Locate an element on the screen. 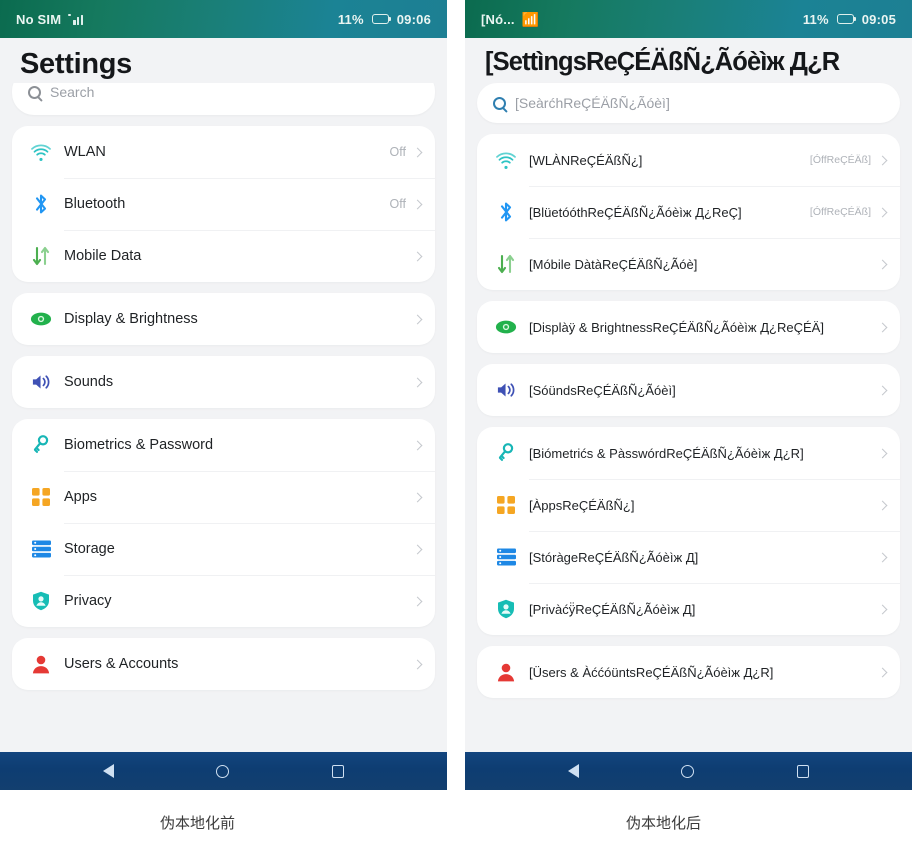 The image size is (912, 857). settings-row: Apps is located at coordinates (223, 497).